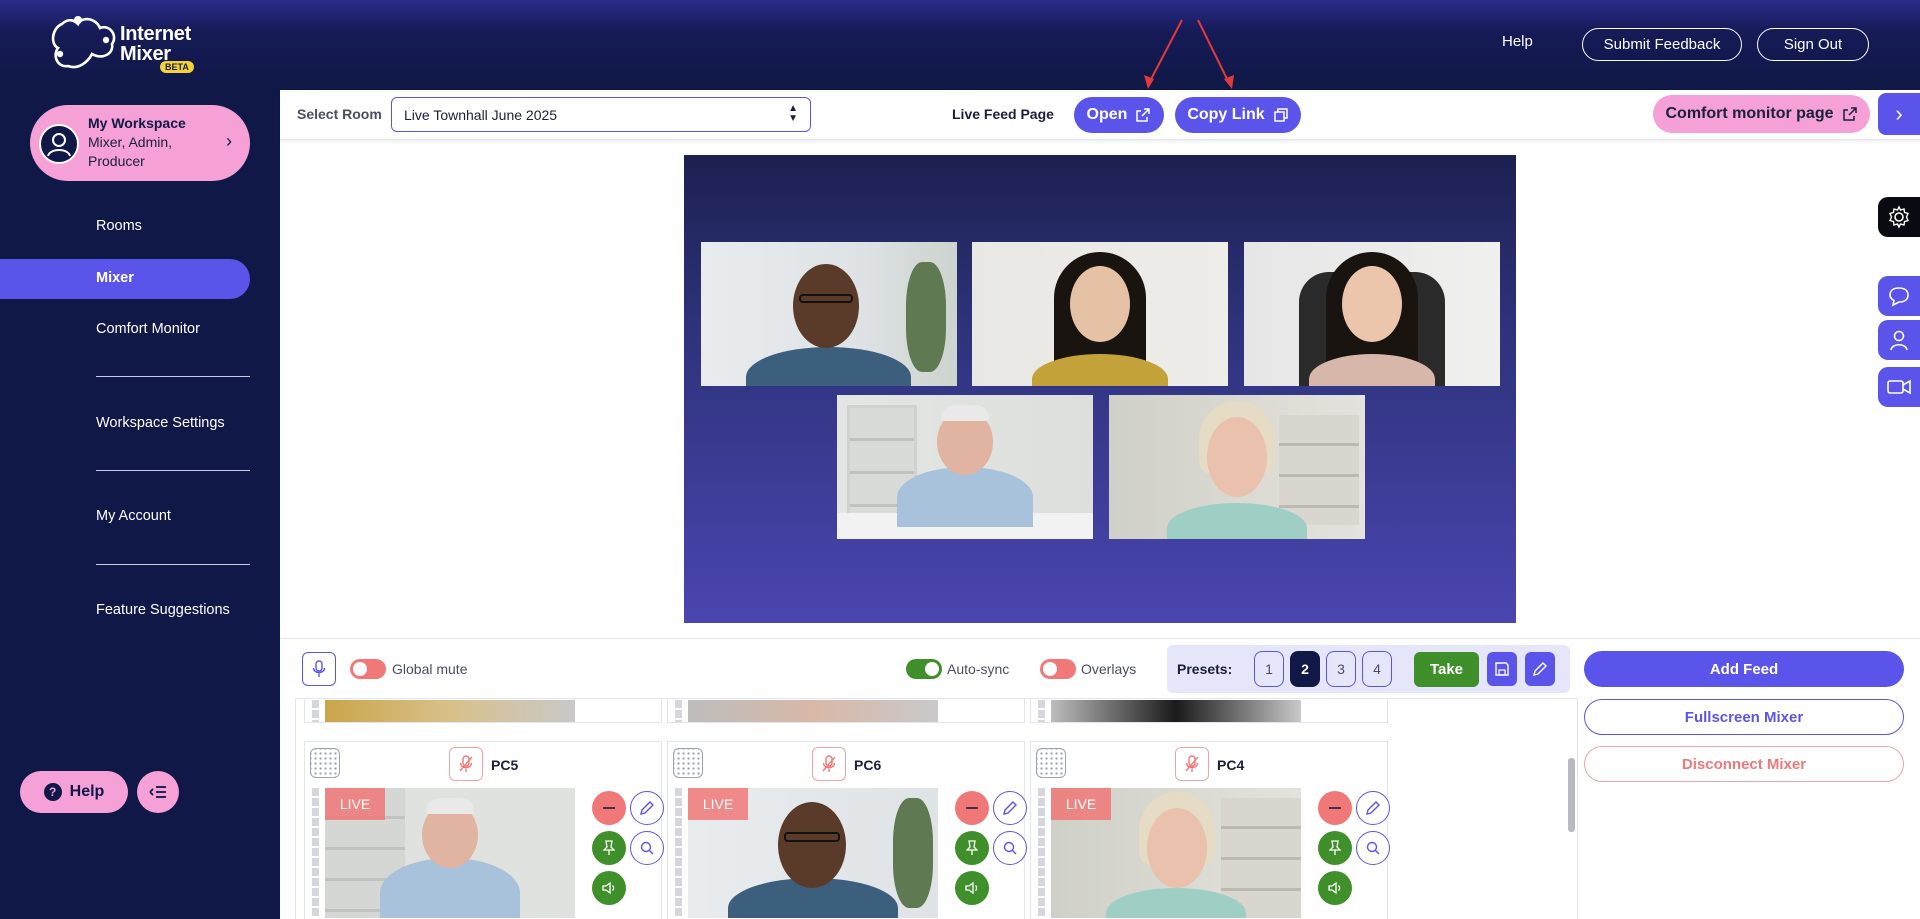 This screenshot has width=1920, height=919. I want to click on help-button: ? Help, so click(74, 792).